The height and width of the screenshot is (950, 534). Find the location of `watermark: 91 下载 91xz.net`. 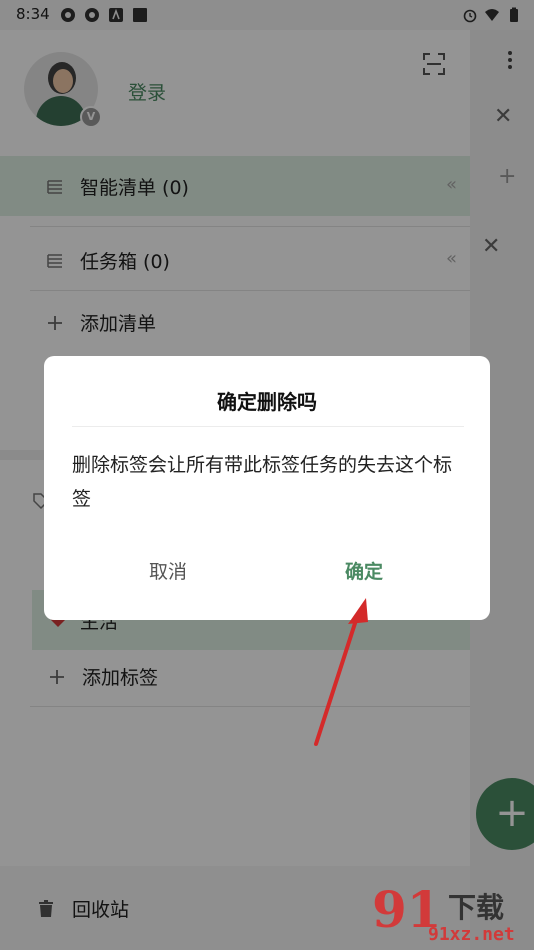

watermark: 91 下载 91xz.net is located at coordinates (453, 915).